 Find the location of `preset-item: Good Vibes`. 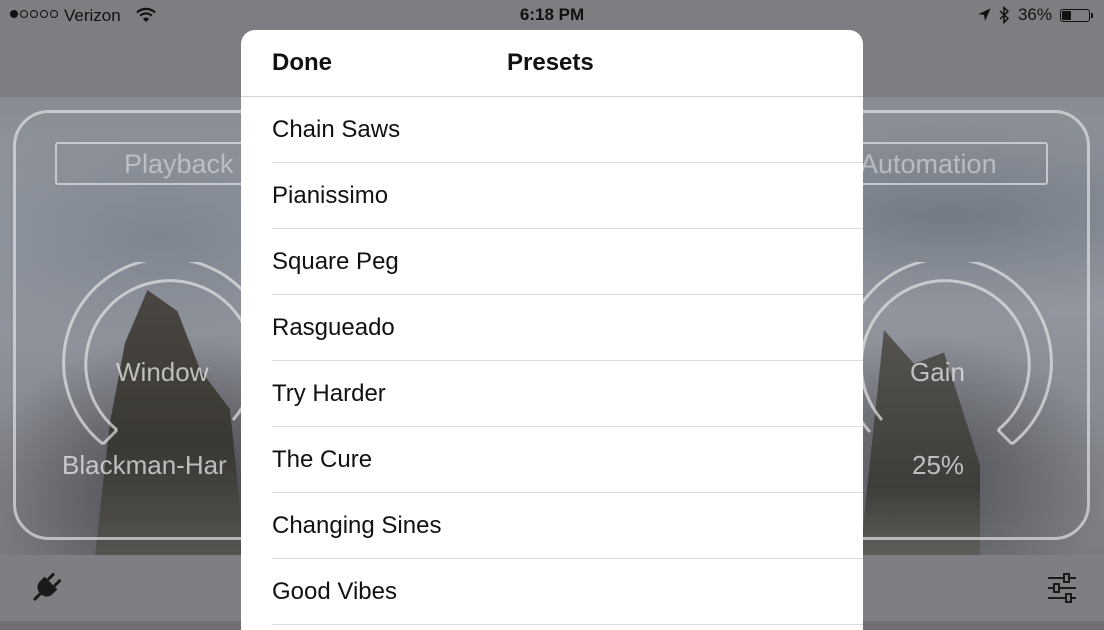

preset-item: Good Vibes is located at coordinates (567, 592).